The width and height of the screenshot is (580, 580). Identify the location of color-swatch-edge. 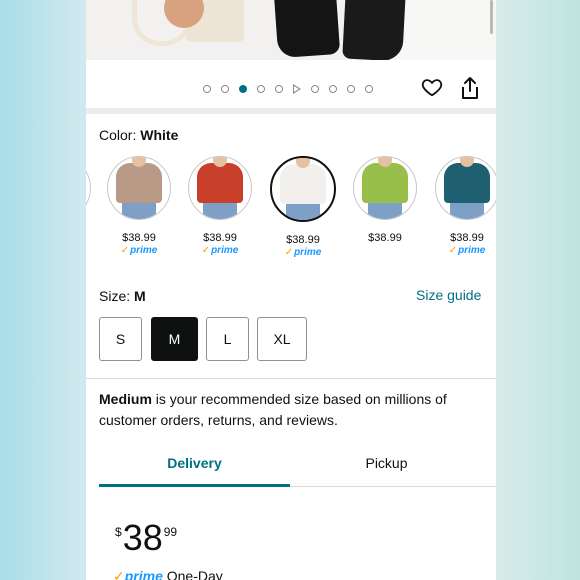
(89, 188).